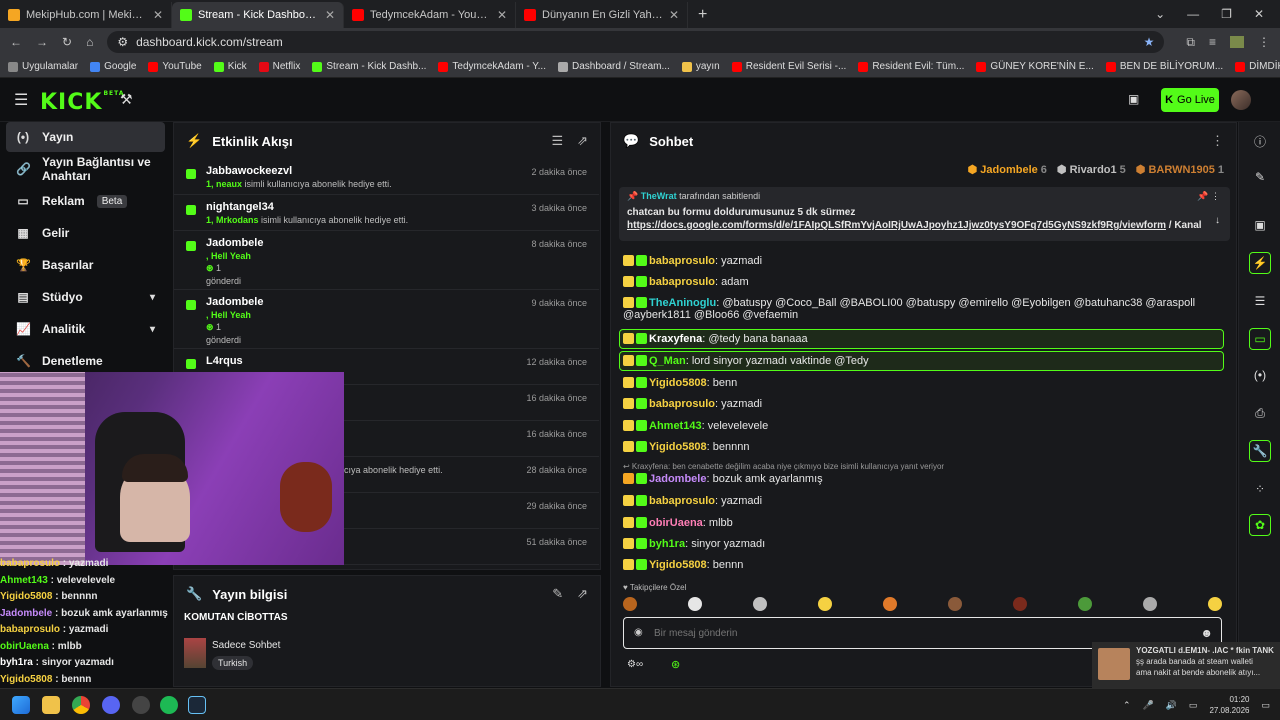  Describe the element at coordinates (430, 15) in the screenshot. I see `browser-tab: TedymcekAdam - YouTube ✕` at that location.